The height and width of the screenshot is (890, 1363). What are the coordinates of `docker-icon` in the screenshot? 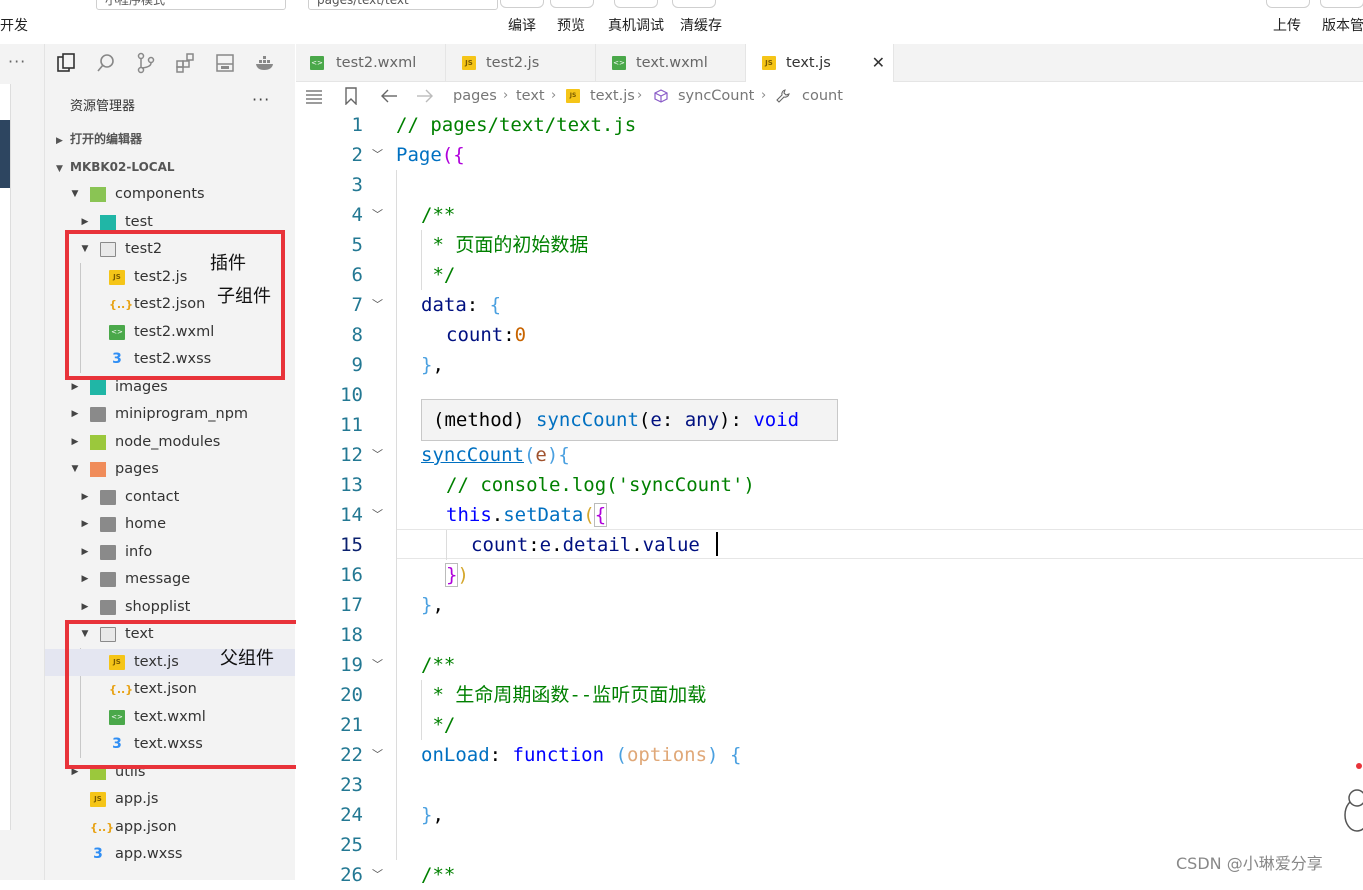 It's located at (265, 63).